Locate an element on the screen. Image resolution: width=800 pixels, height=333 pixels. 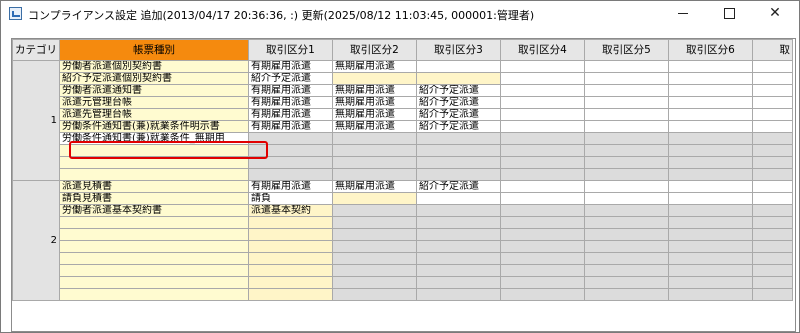
column-header-form-type: 帳票種別 is located at coordinates (154, 50).